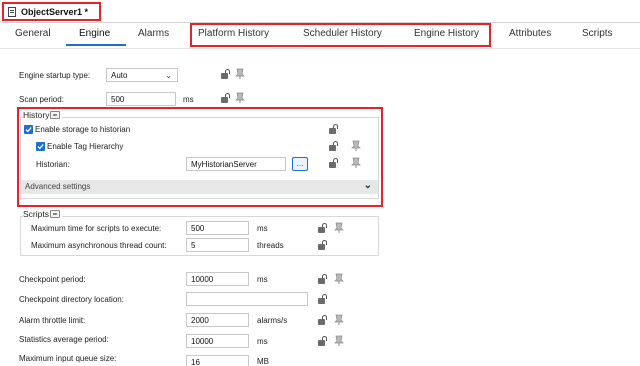 This screenshot has width=640, height=366. I want to click on checkpoint-period-unit: ms, so click(262, 279).